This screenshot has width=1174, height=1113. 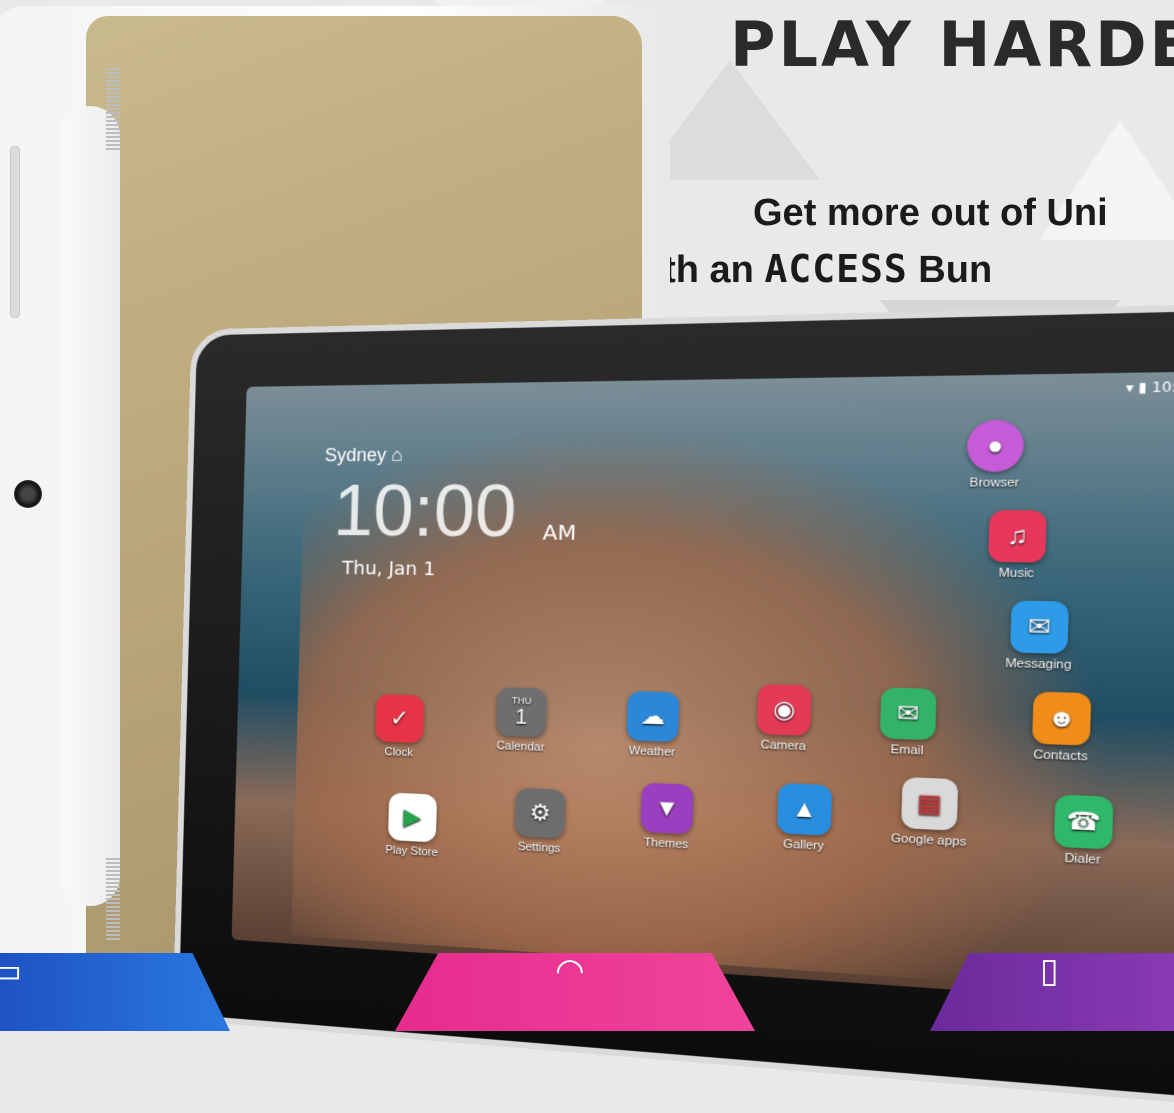 I want to click on app-google-apps: ▦ Google apps, so click(x=929, y=813).